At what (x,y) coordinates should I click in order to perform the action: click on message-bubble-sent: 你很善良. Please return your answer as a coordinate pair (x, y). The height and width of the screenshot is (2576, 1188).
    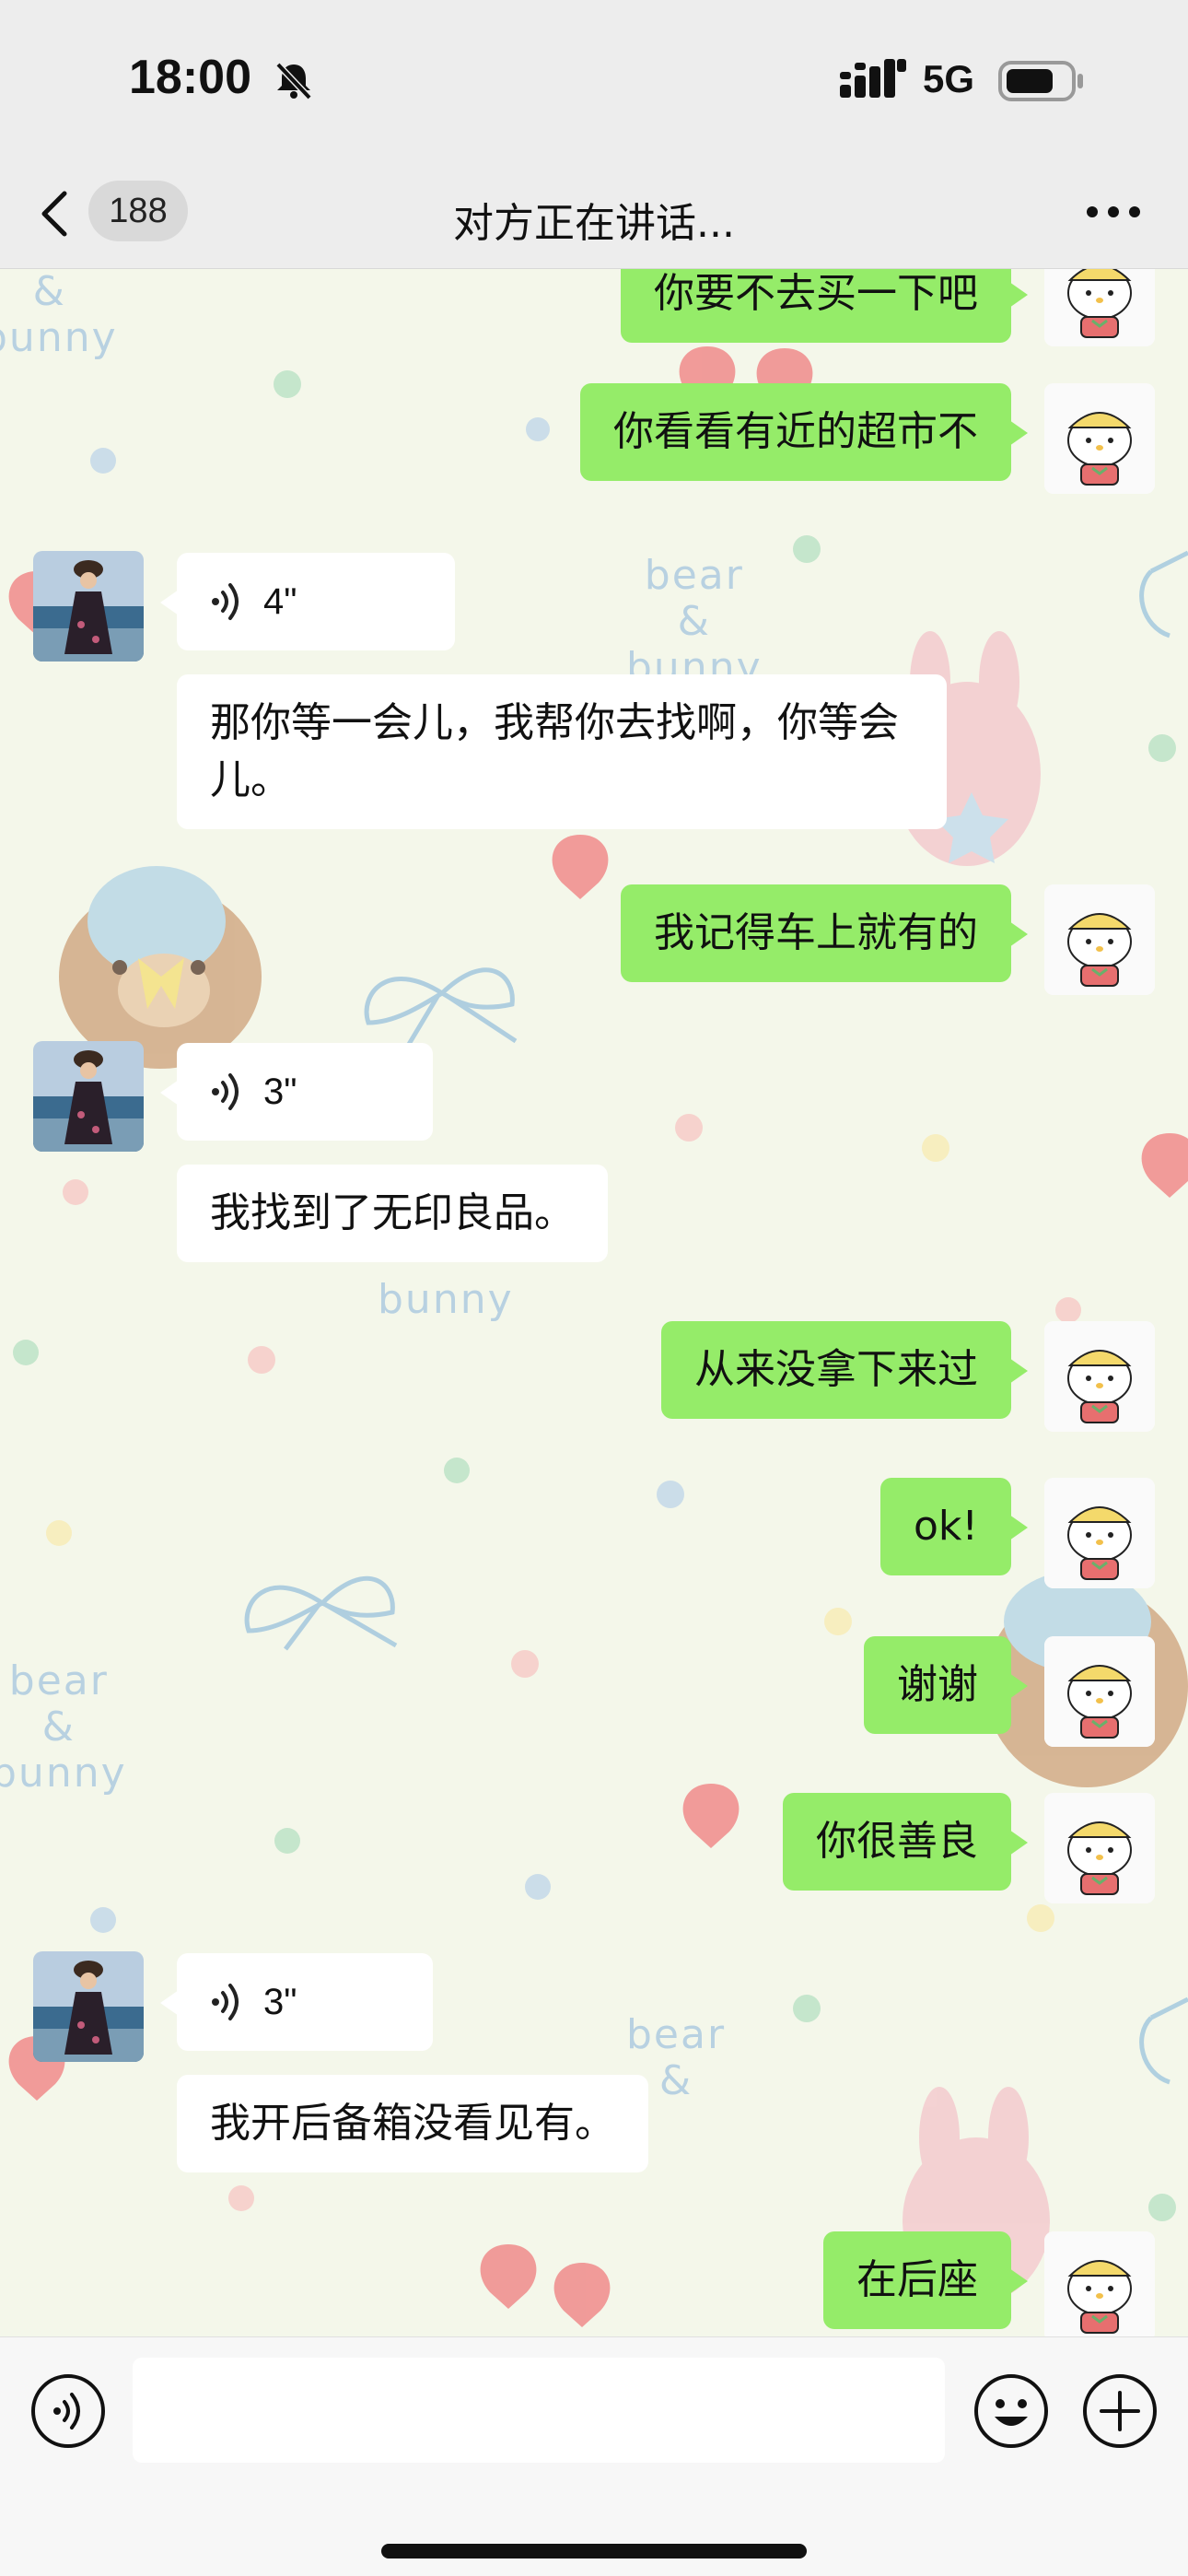
    Looking at the image, I should click on (905, 1842).